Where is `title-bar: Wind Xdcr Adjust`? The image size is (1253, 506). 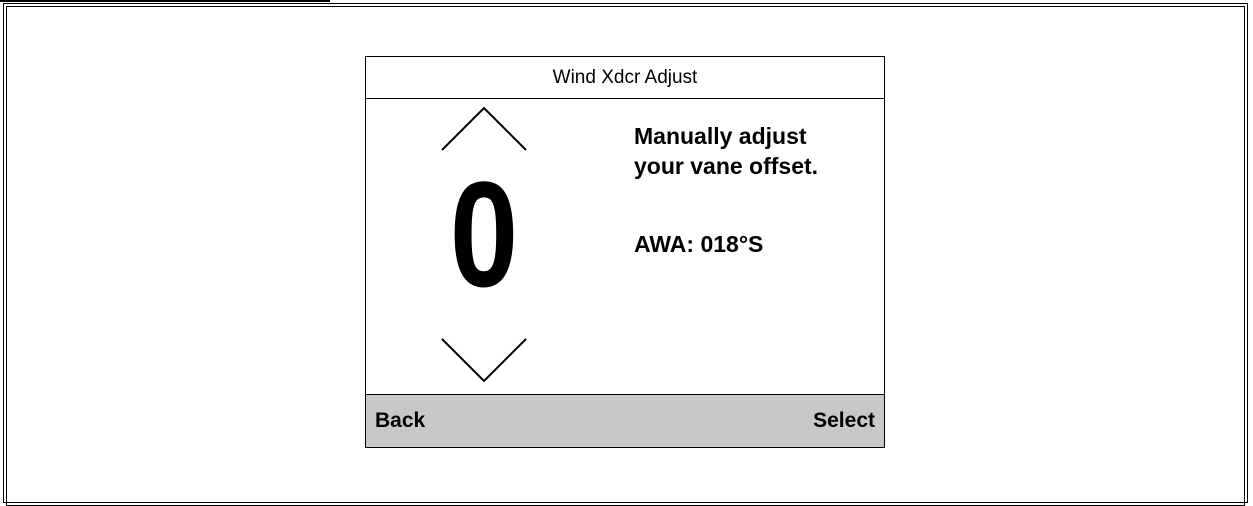 title-bar: Wind Xdcr Adjust is located at coordinates (625, 78).